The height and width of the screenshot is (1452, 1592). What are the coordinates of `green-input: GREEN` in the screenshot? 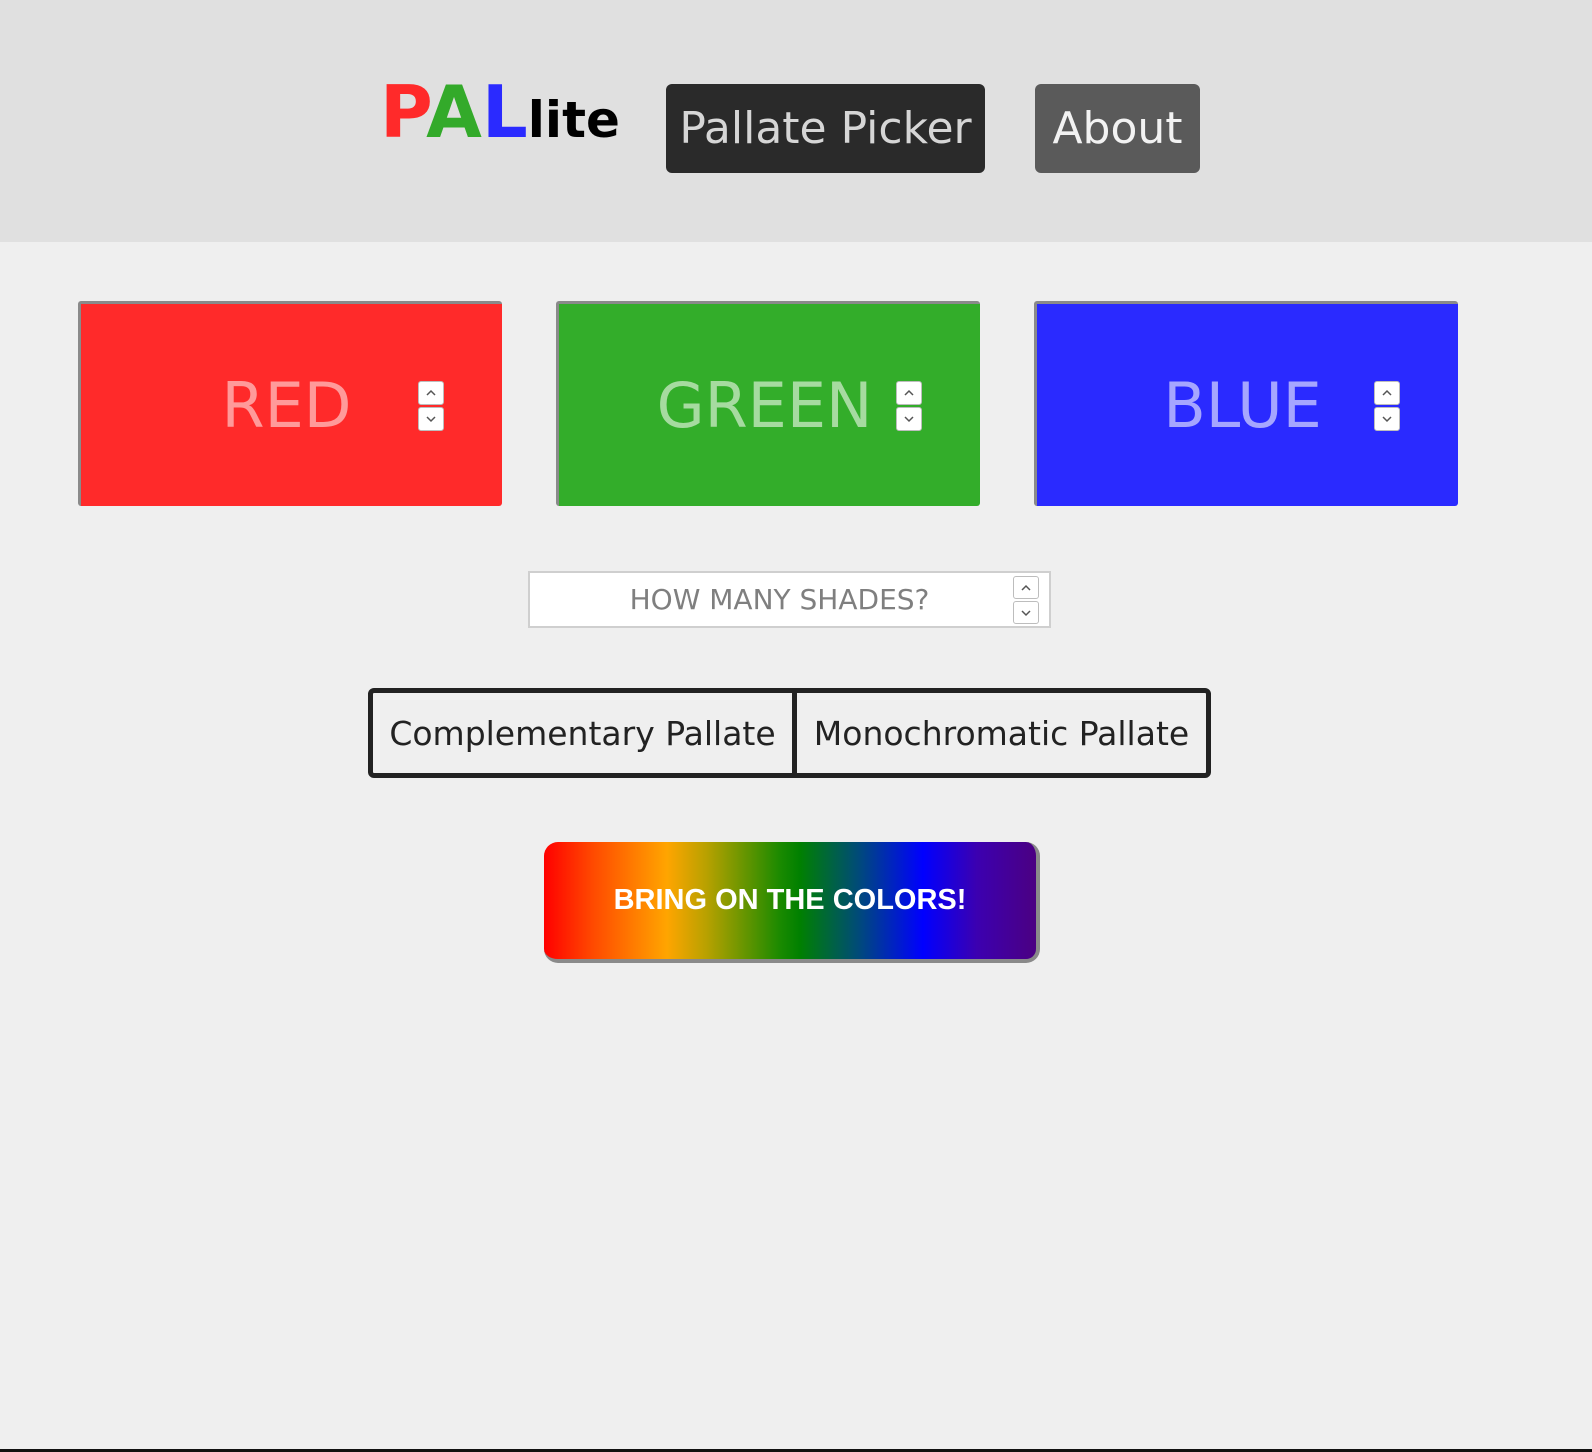 It's located at (768, 403).